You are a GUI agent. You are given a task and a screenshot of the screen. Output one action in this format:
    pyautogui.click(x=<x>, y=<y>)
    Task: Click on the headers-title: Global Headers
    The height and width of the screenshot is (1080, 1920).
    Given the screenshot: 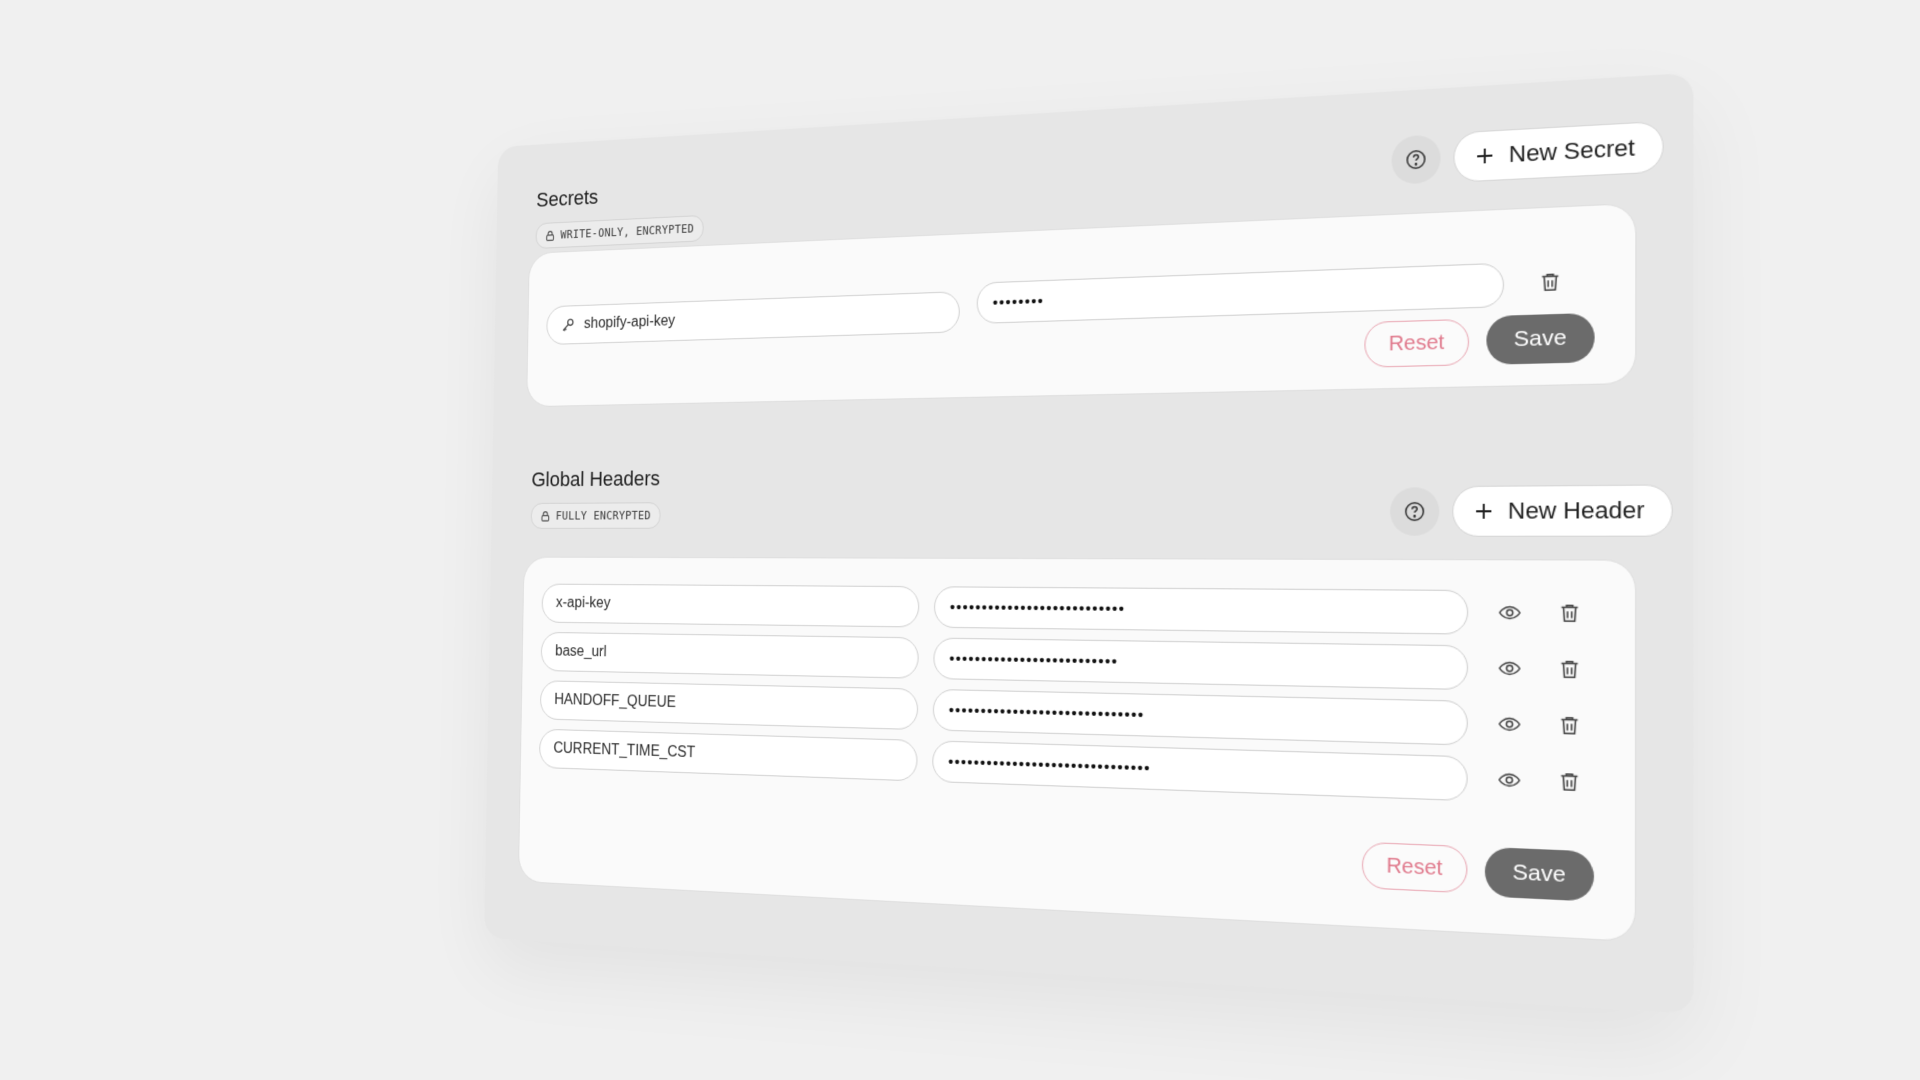 What is the action you would take?
    pyautogui.click(x=596, y=479)
    